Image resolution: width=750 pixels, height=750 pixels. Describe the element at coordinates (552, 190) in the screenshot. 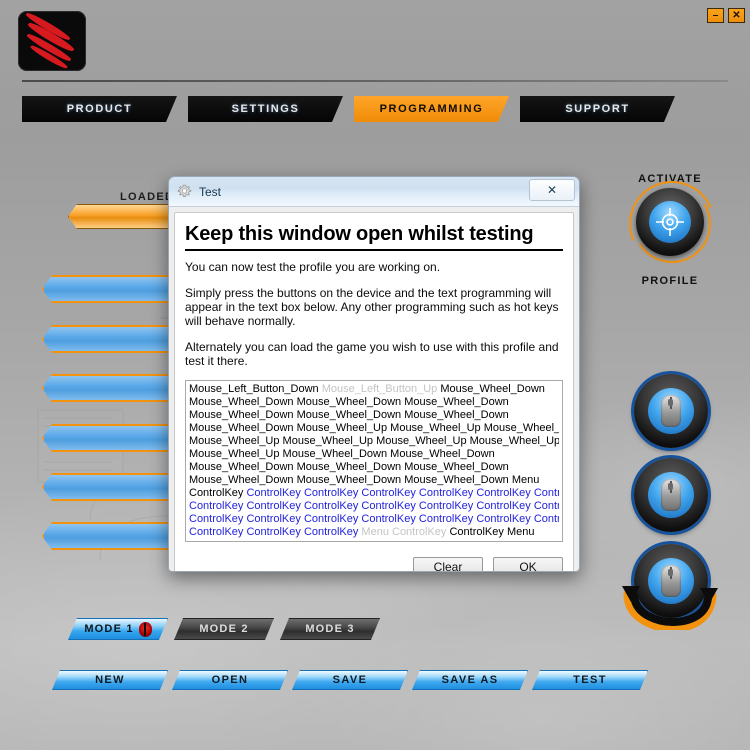

I see `dialog-close-button: ✕` at that location.